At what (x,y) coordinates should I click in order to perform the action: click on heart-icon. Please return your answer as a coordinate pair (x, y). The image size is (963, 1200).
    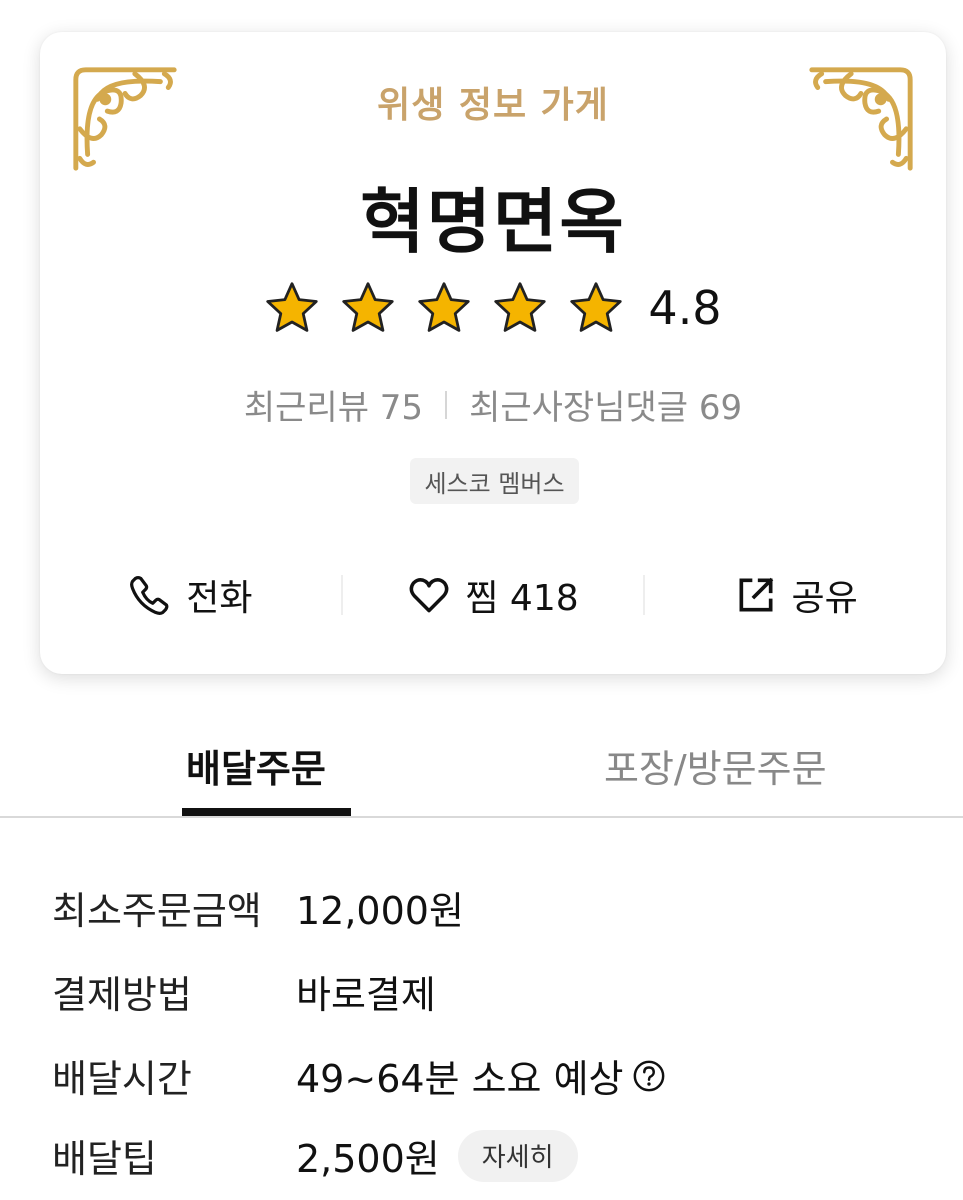
    Looking at the image, I should click on (429, 595).